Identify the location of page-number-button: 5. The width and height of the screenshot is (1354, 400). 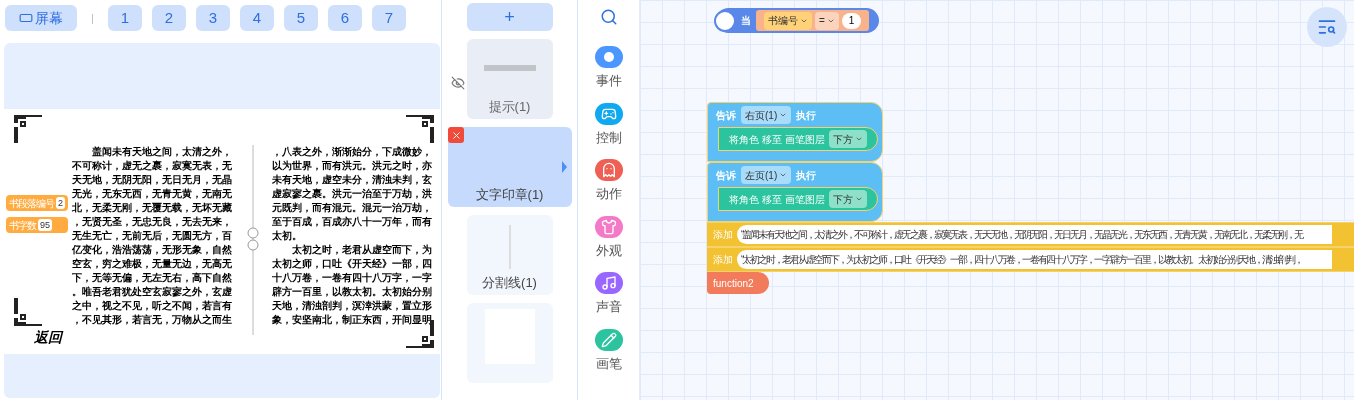
(300, 18).